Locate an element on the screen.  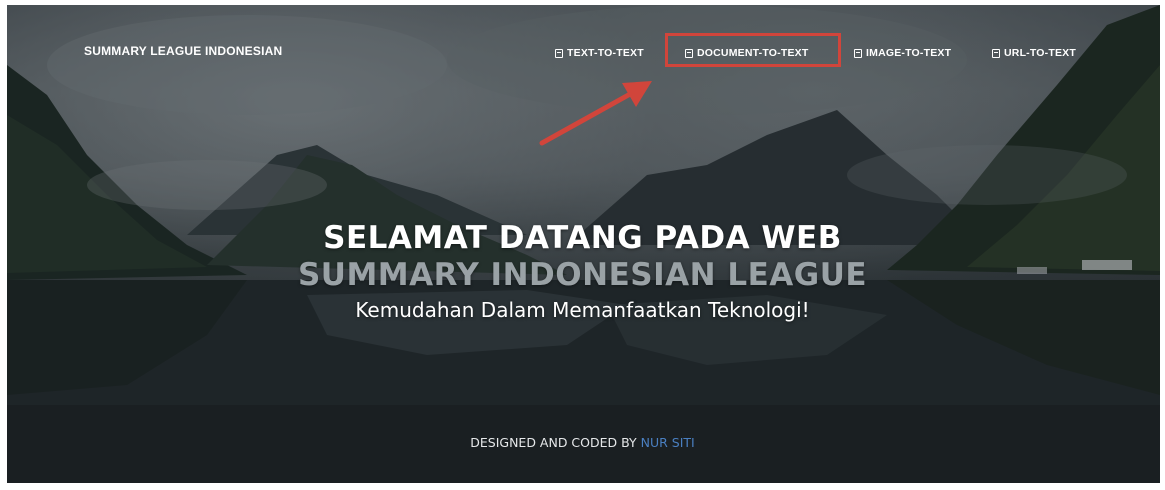
annotation-arrow-icon is located at coordinates (595, 113).